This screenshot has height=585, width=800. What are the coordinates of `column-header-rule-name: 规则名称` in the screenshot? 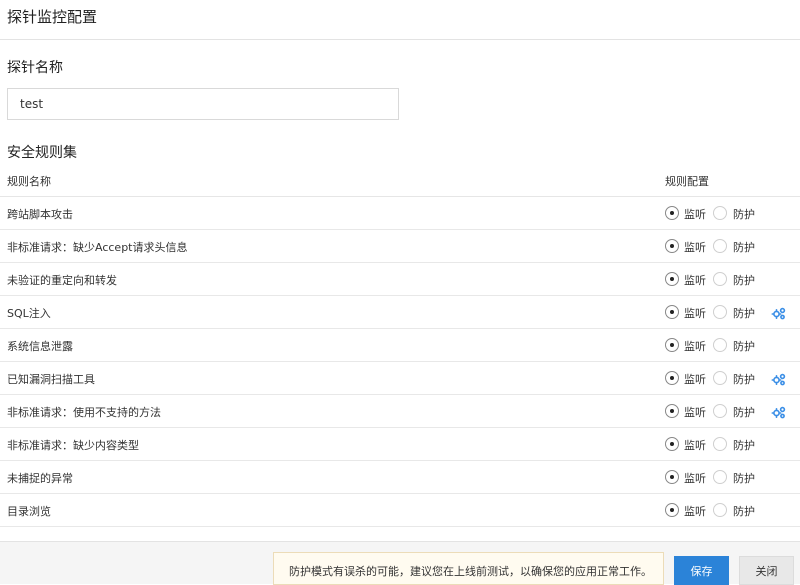 It's located at (29, 181).